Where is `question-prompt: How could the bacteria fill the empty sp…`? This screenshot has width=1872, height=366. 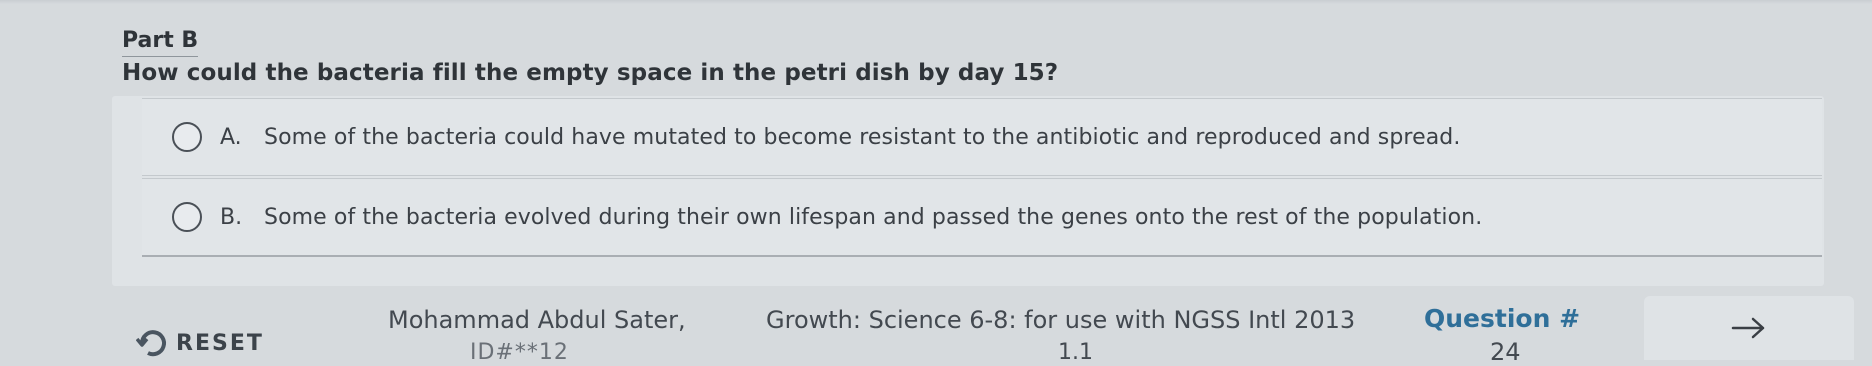 question-prompt: How could the bacteria fill the empty sp… is located at coordinates (590, 73).